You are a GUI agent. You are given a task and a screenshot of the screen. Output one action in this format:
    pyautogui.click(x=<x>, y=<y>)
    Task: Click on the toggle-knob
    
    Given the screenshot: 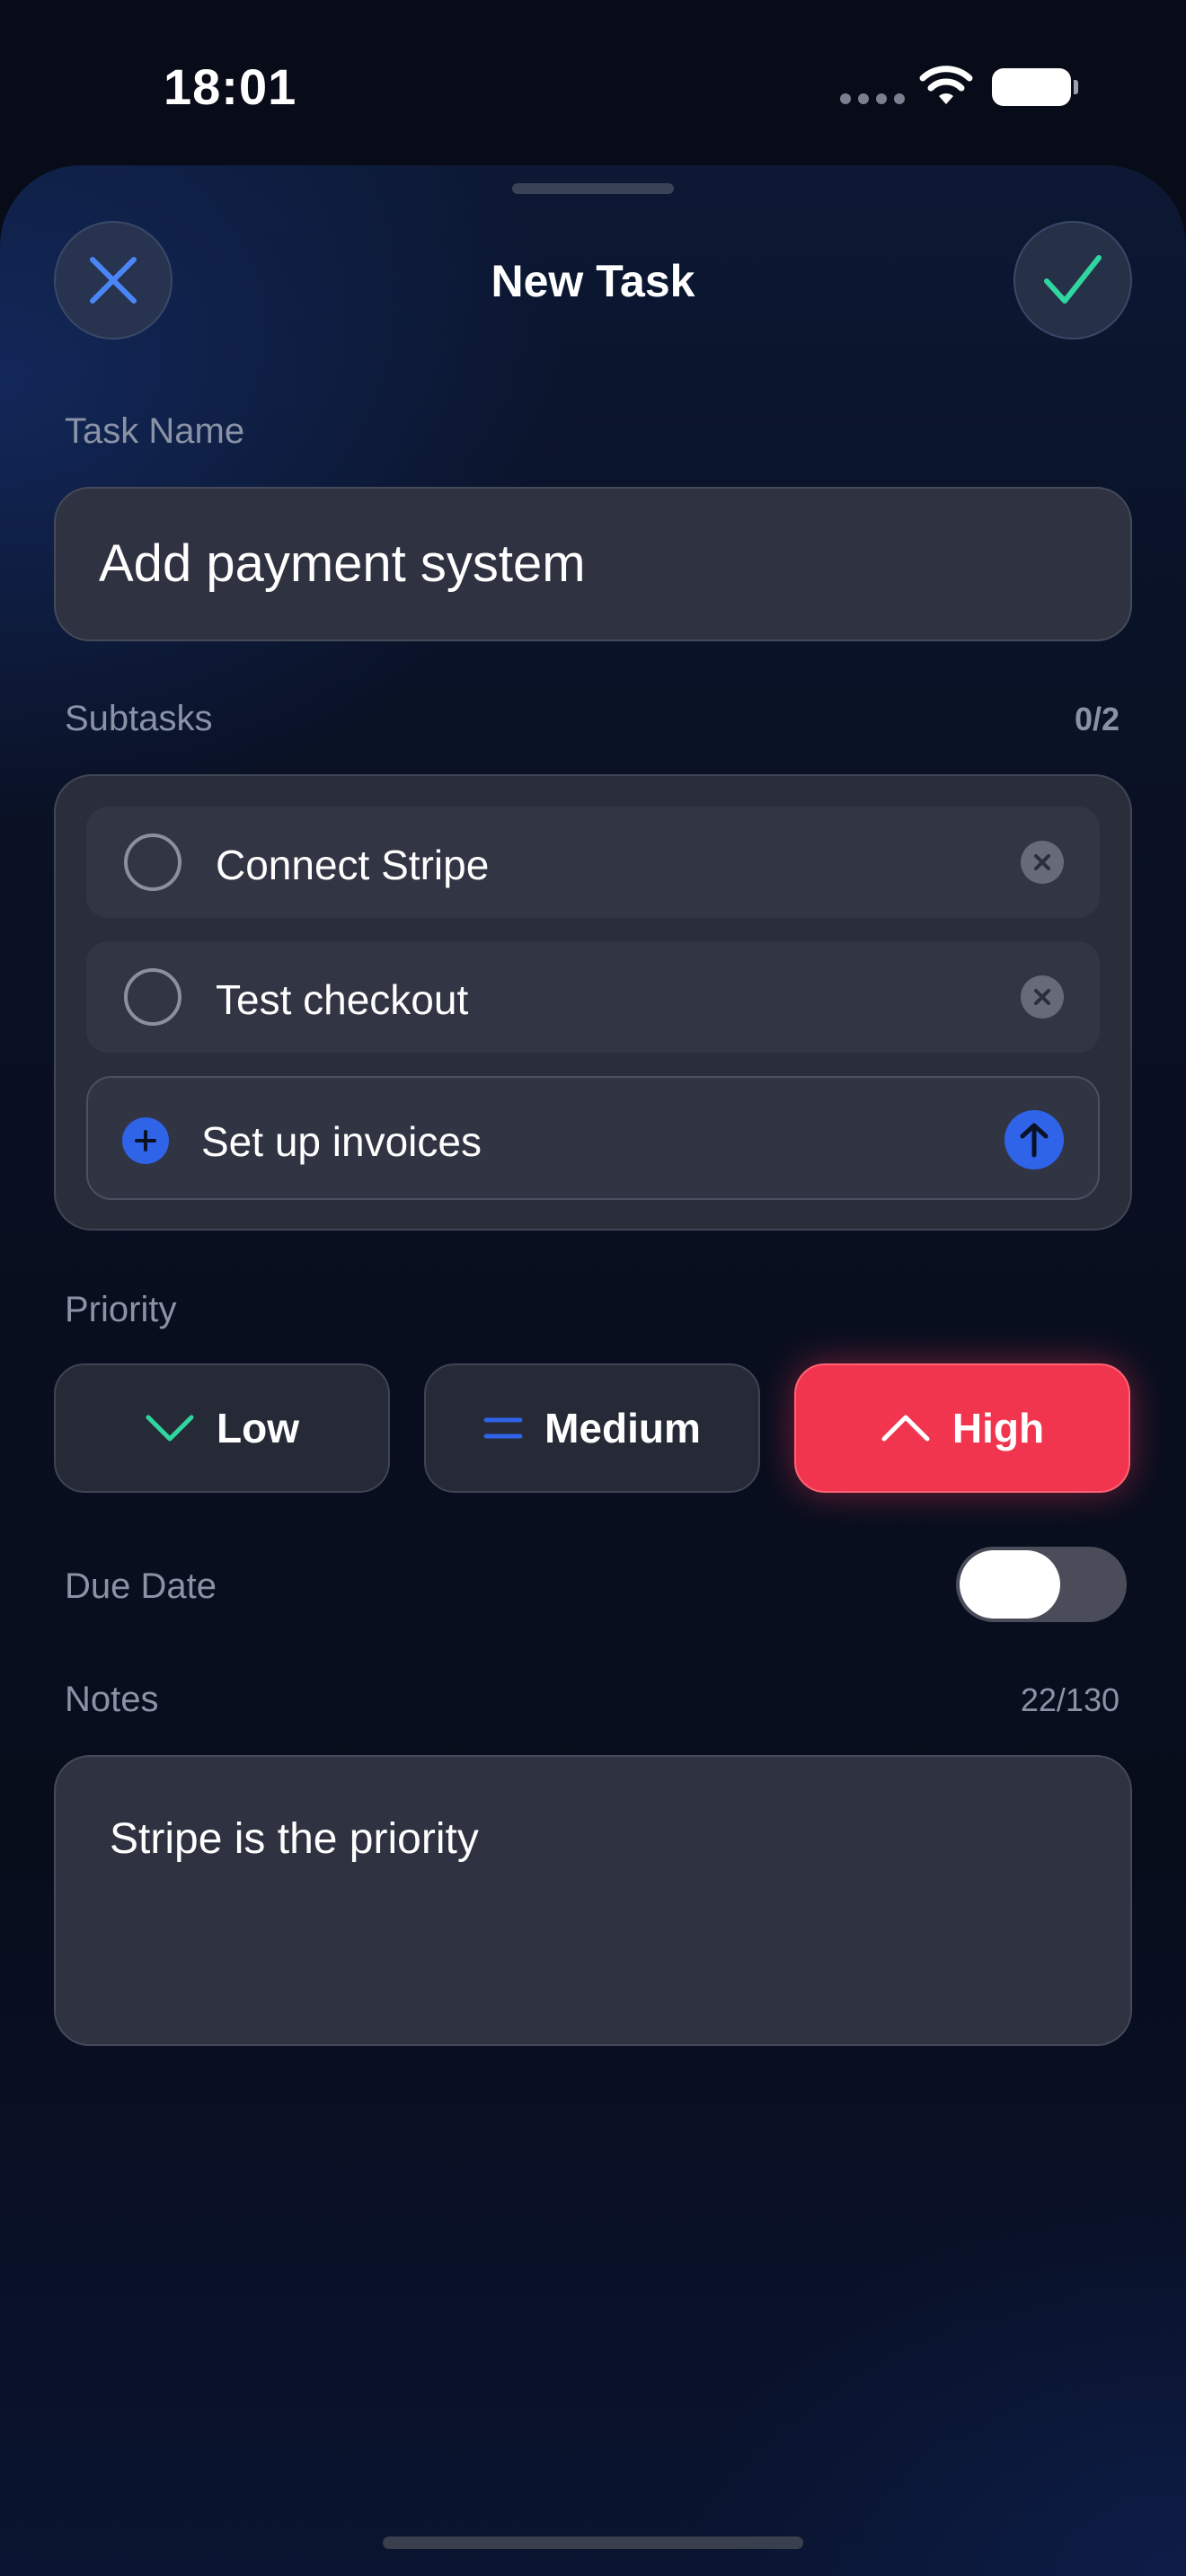 What is the action you would take?
    pyautogui.click(x=1010, y=1584)
    